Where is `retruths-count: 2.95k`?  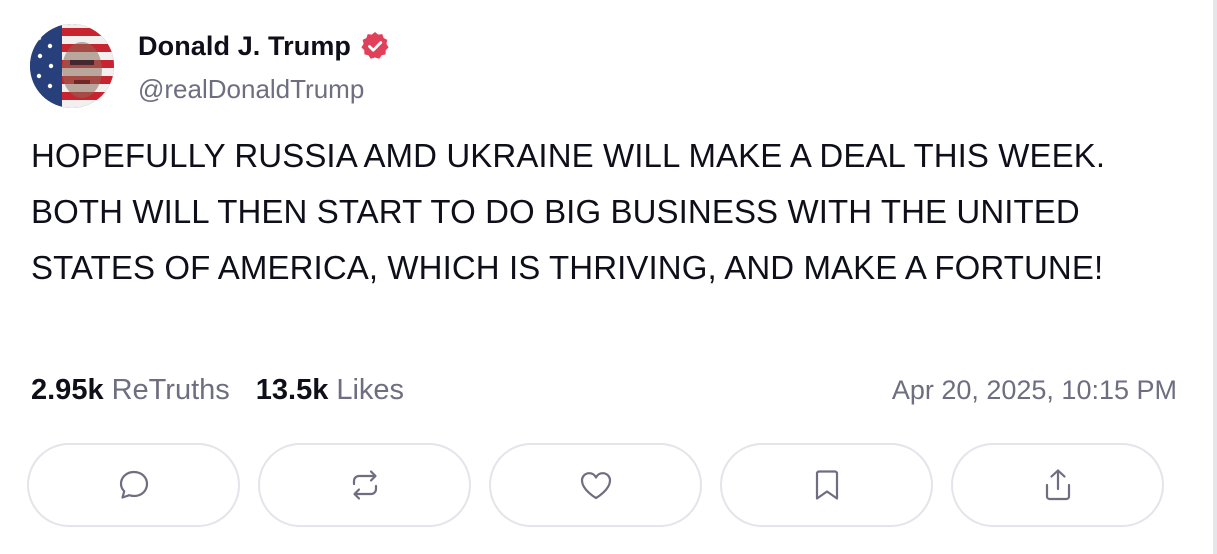 retruths-count: 2.95k is located at coordinates (67, 390).